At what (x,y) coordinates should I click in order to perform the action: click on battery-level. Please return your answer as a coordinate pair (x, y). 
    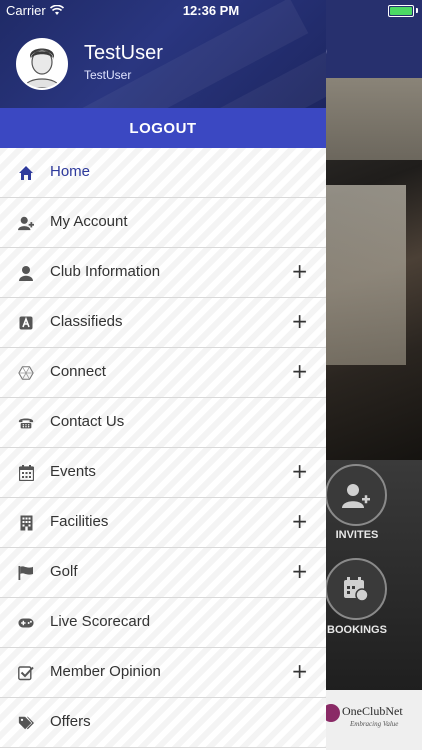
    Looking at the image, I should click on (401, 11).